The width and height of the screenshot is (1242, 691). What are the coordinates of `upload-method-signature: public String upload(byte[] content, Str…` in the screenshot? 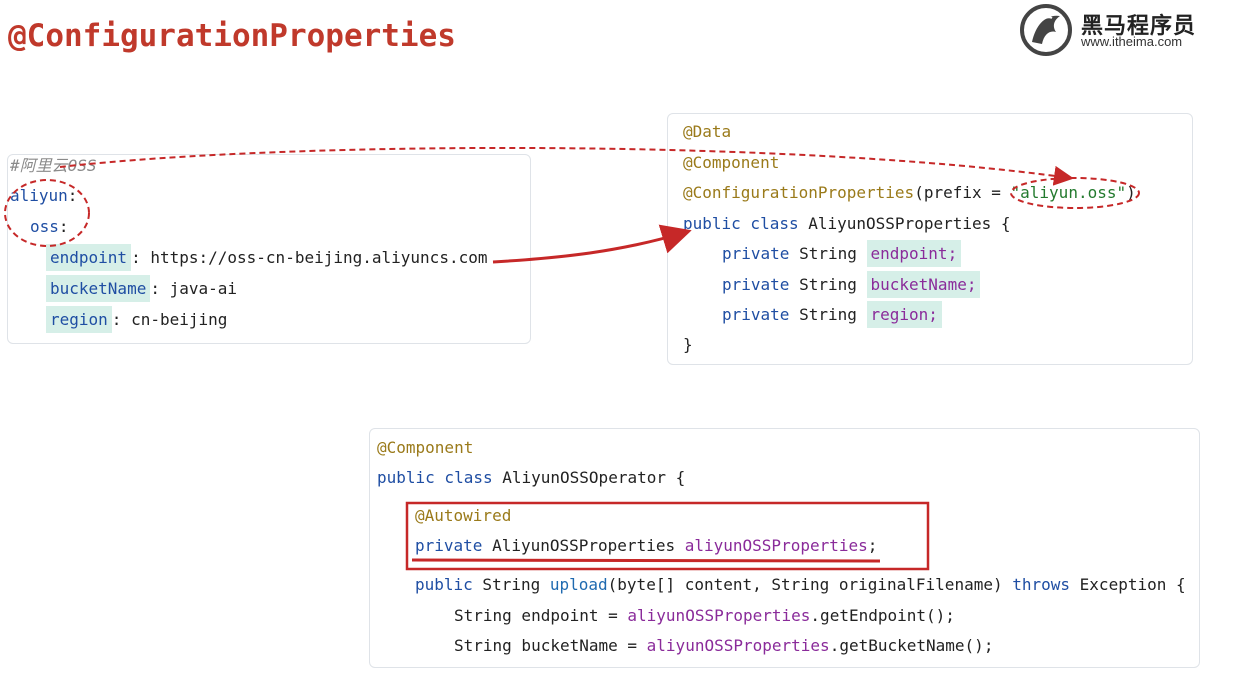 It's located at (800, 585).